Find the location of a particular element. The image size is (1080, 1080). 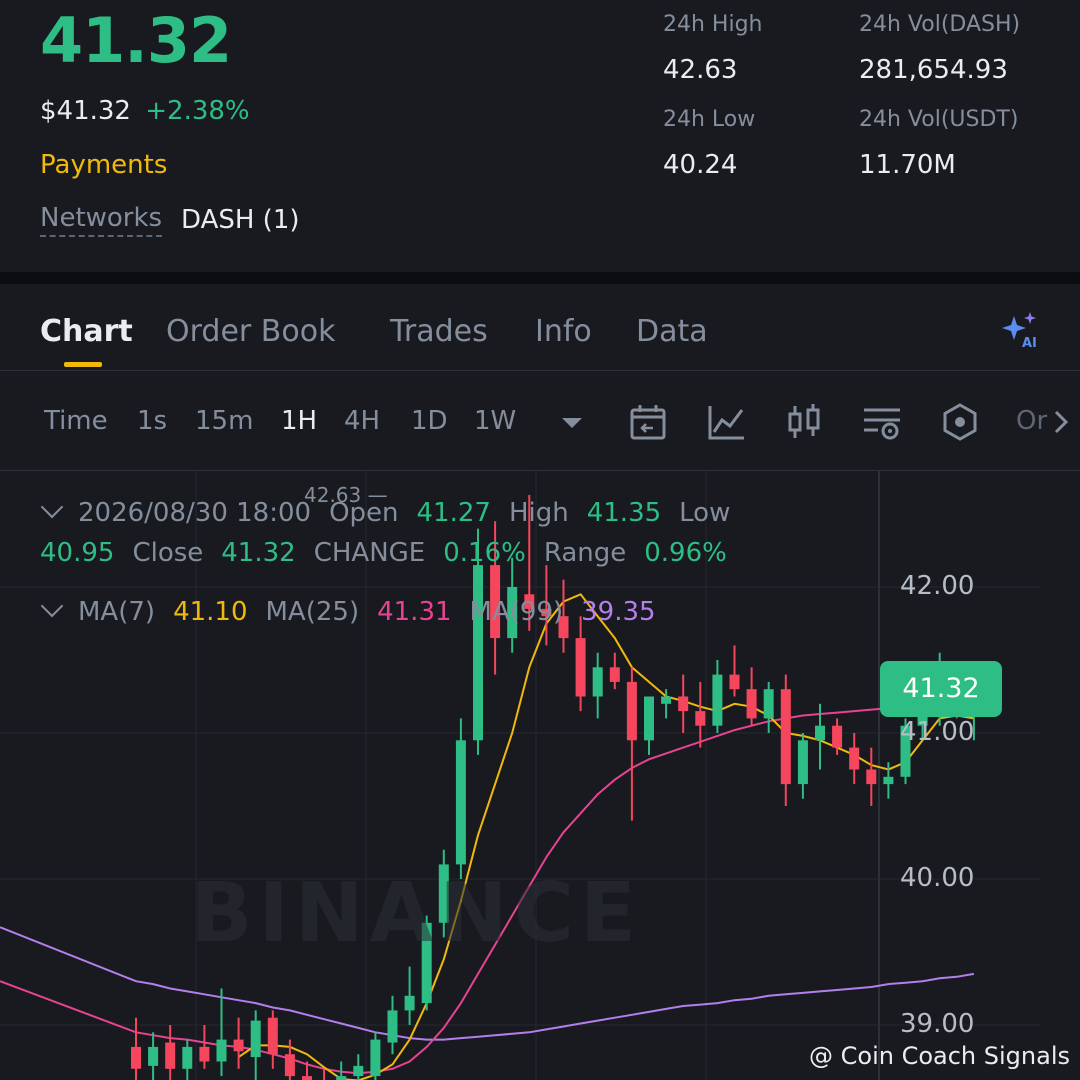

stat-value: 11.70M is located at coordinates (907, 165).